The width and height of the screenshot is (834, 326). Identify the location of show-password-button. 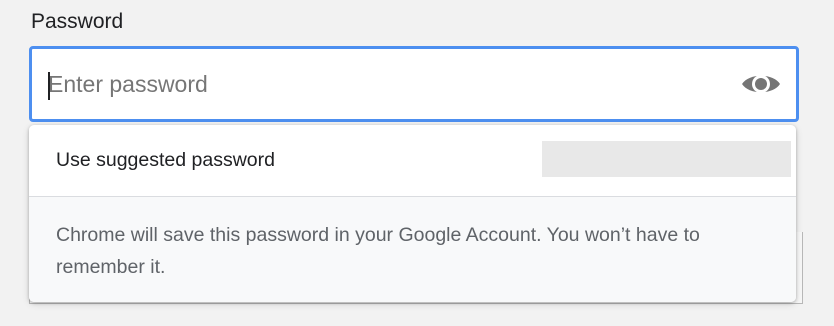
(761, 84).